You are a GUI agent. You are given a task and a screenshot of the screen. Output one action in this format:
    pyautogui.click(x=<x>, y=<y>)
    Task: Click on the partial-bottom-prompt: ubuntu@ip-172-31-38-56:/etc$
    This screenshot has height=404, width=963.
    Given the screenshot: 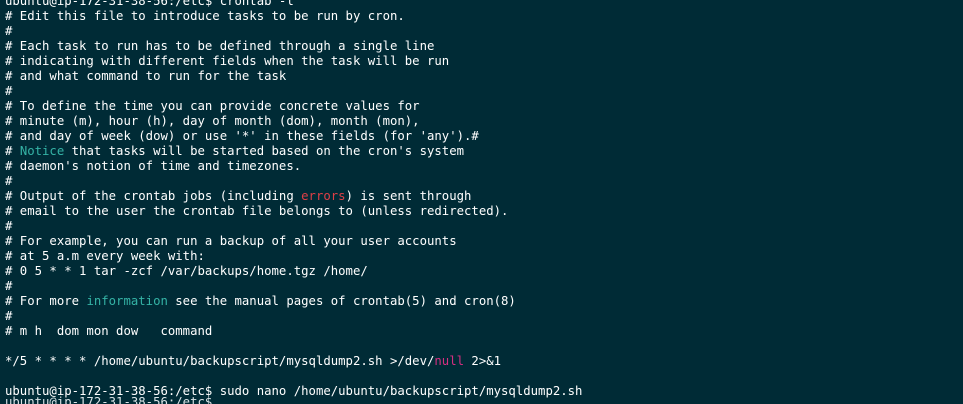 What is the action you would take?
    pyautogui.click(x=109, y=399)
    